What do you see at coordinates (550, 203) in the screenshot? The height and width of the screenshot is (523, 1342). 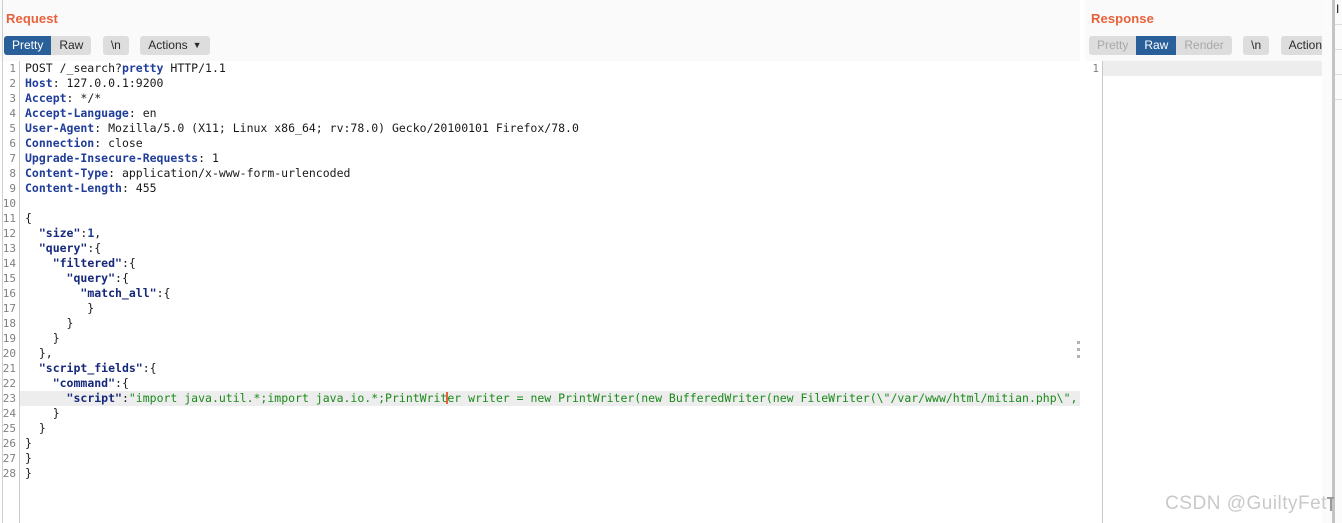 I see `request-code-line` at bounding box center [550, 203].